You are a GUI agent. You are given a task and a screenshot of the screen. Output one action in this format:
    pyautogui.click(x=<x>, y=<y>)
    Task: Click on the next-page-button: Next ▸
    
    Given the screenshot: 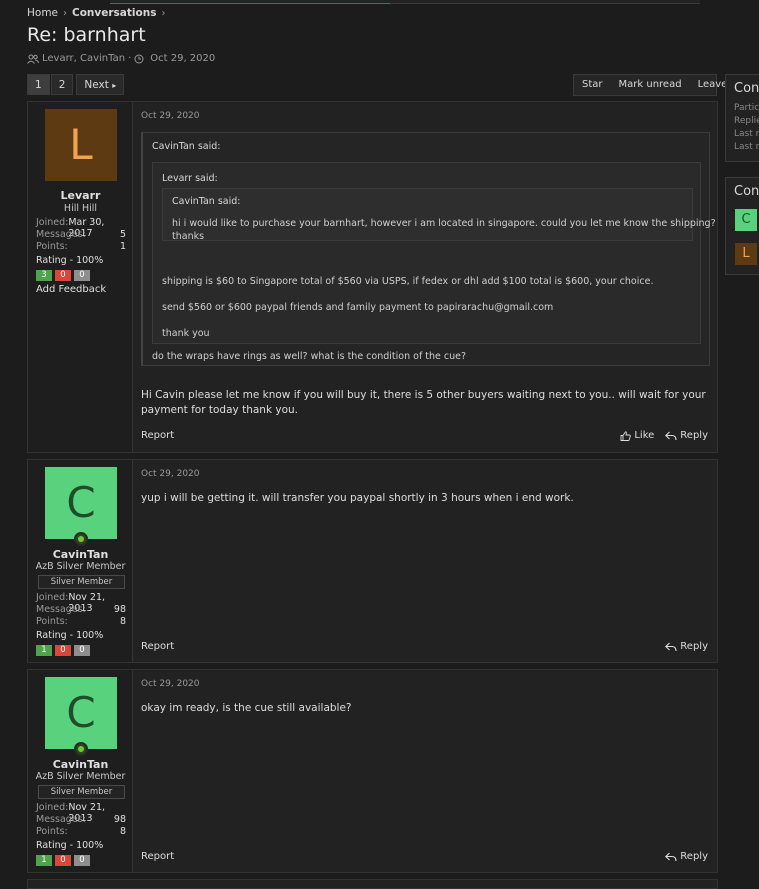 What is the action you would take?
    pyautogui.click(x=100, y=84)
    